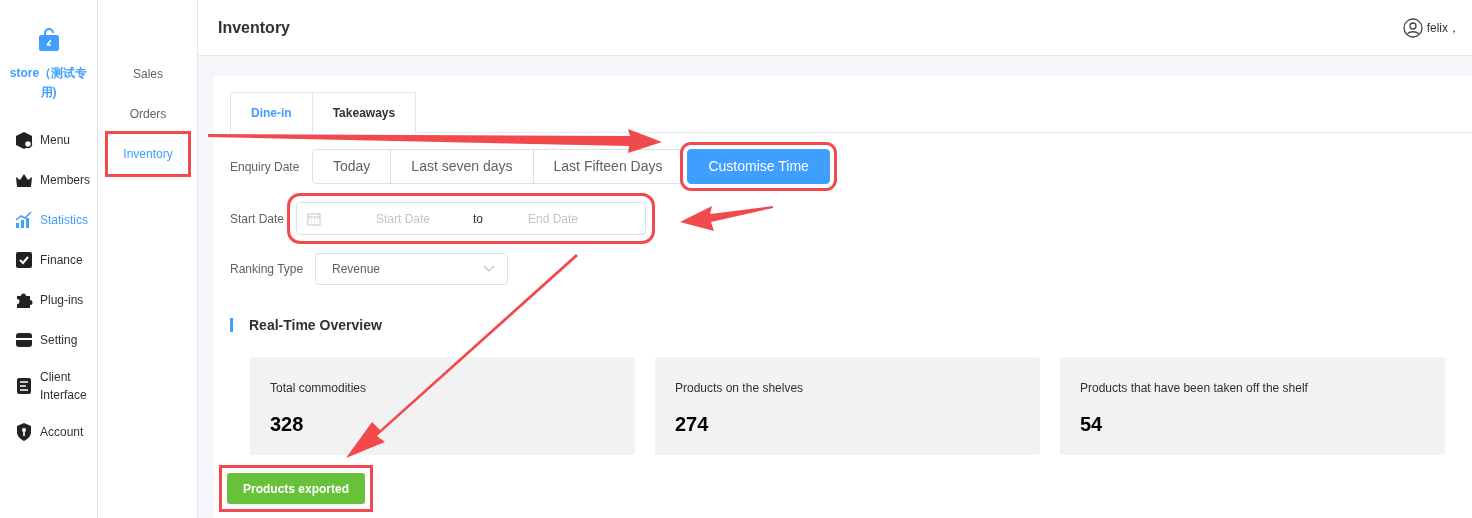  I want to click on user-icon, so click(1412, 27).